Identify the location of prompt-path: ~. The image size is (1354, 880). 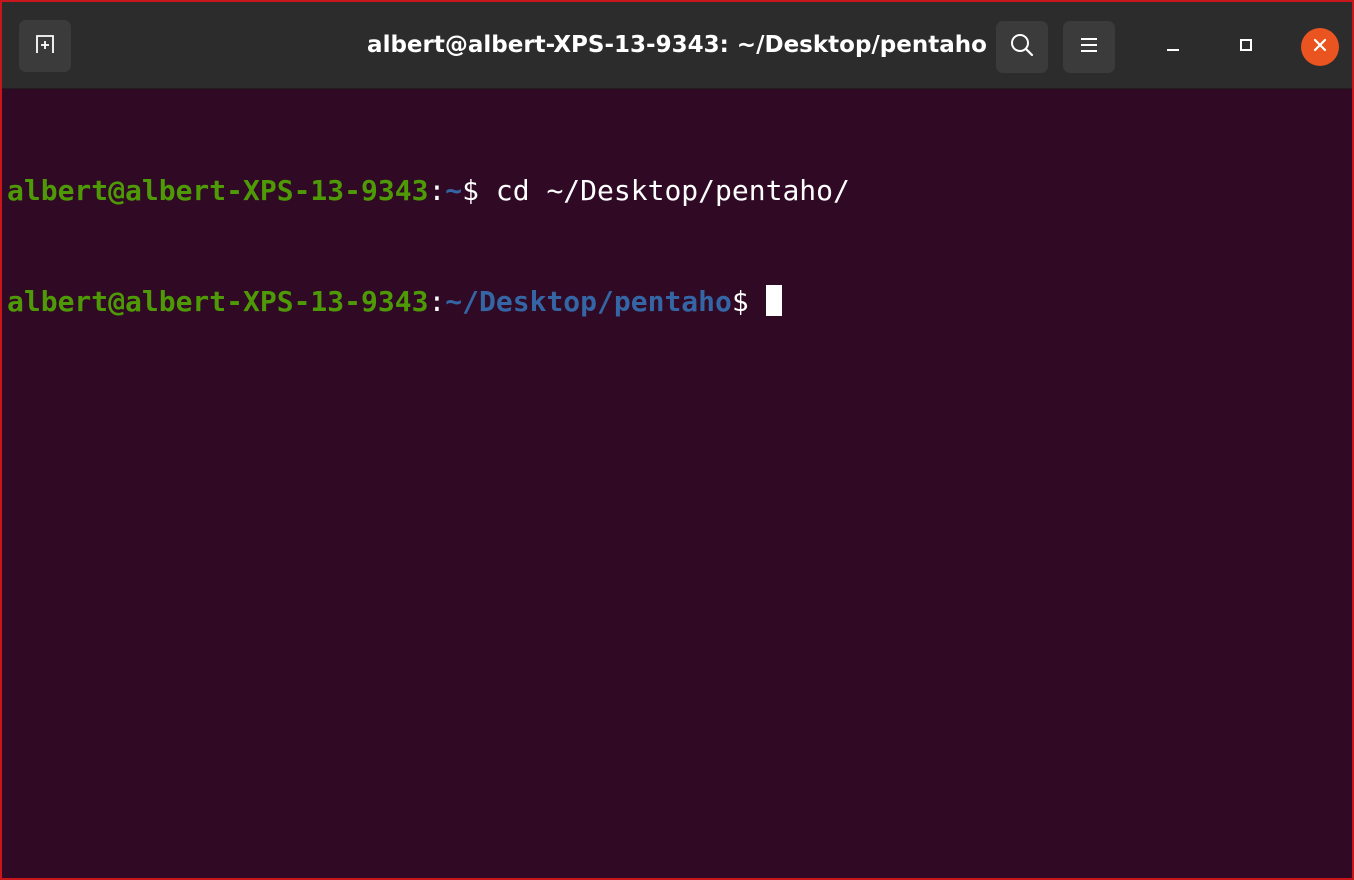
(454, 190).